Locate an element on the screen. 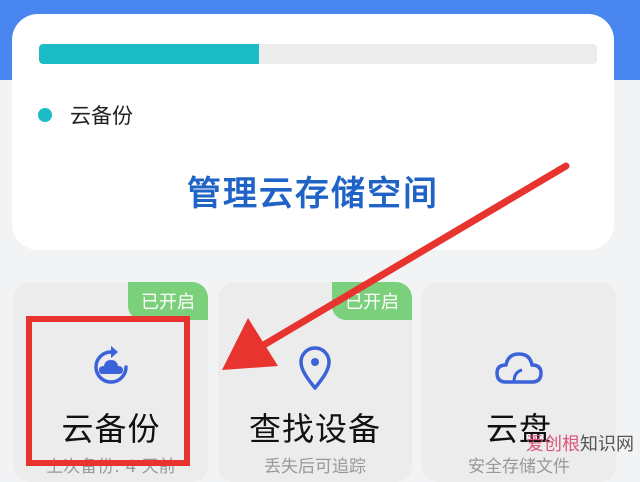  feature-title: 查找设备 is located at coordinates (314, 429).